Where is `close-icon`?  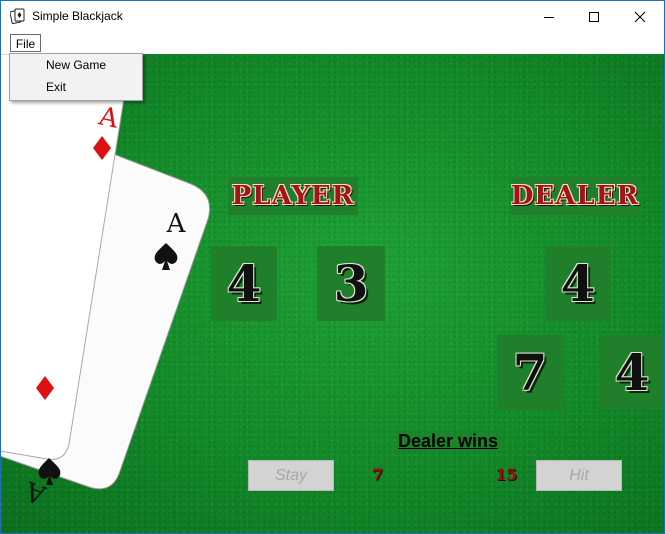 close-icon is located at coordinates (640, 16).